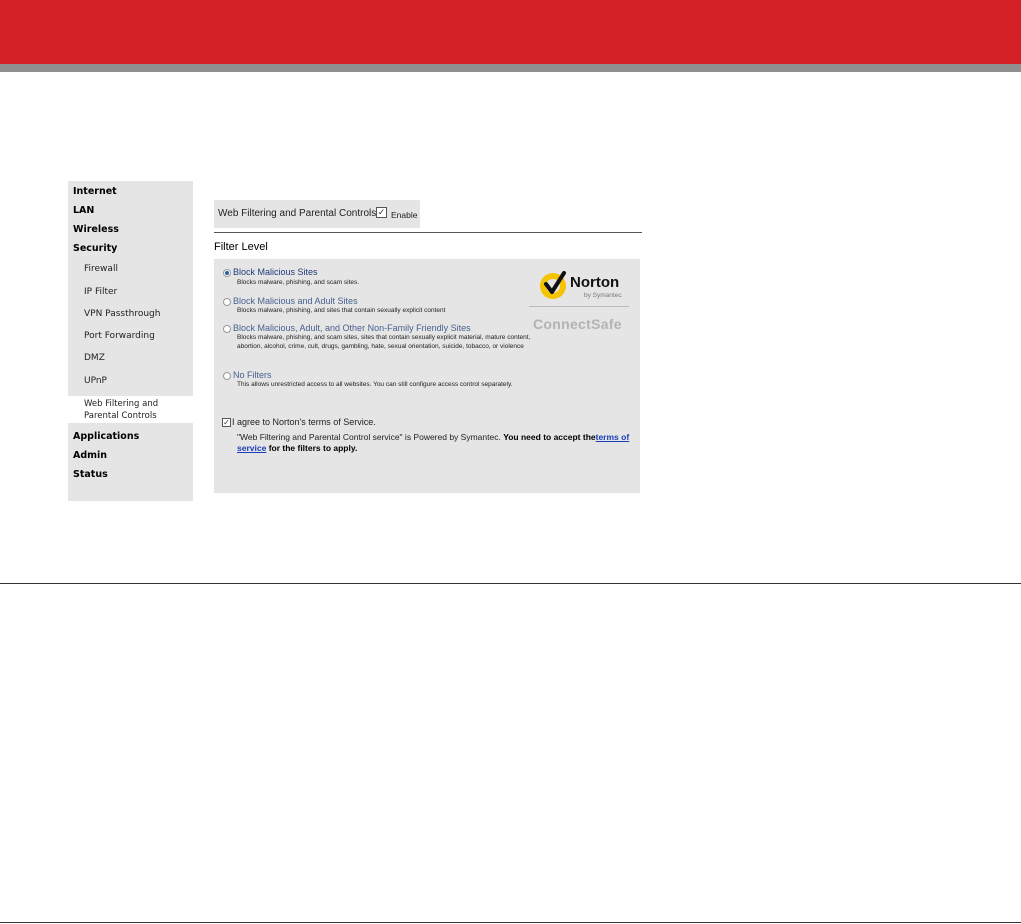 The height and width of the screenshot is (924, 1021). Describe the element at coordinates (138, 410) in the screenshot. I see `sidebar-item-web-filtering: Web Filtering and Parental Controls` at that location.